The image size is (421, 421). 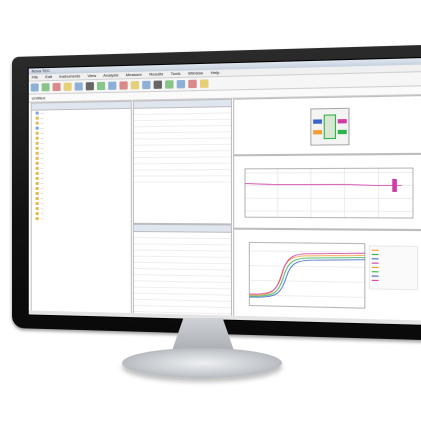 I want to click on results-table-panel, so click(x=182, y=270).